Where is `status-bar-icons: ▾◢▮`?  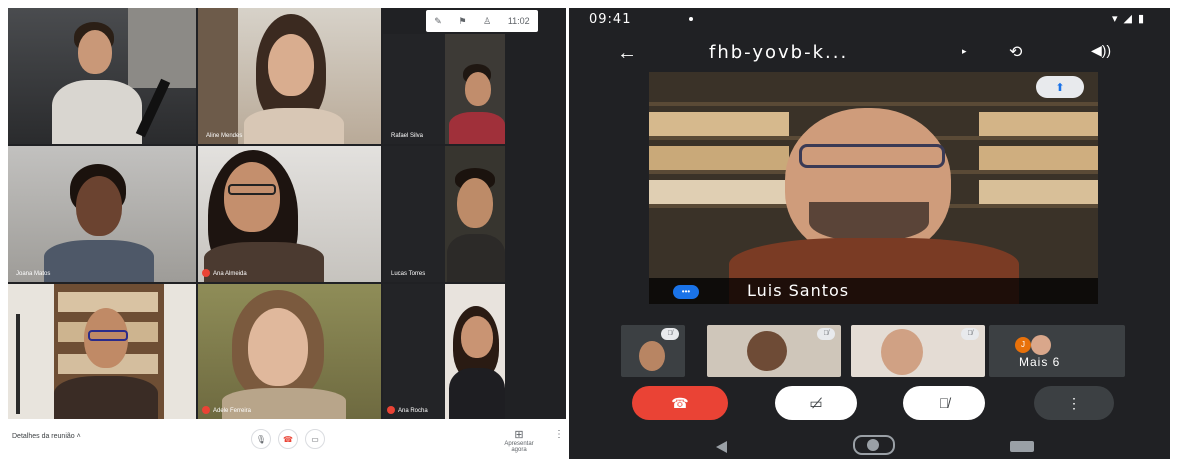 status-bar-icons: ▾◢▮ is located at coordinates (1131, 18).